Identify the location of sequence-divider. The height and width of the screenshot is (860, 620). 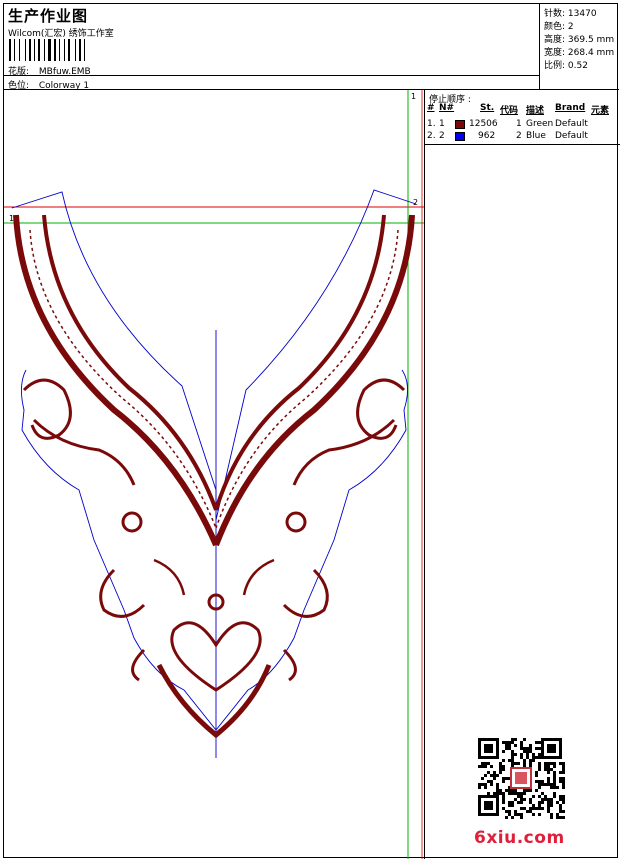
(522, 144).